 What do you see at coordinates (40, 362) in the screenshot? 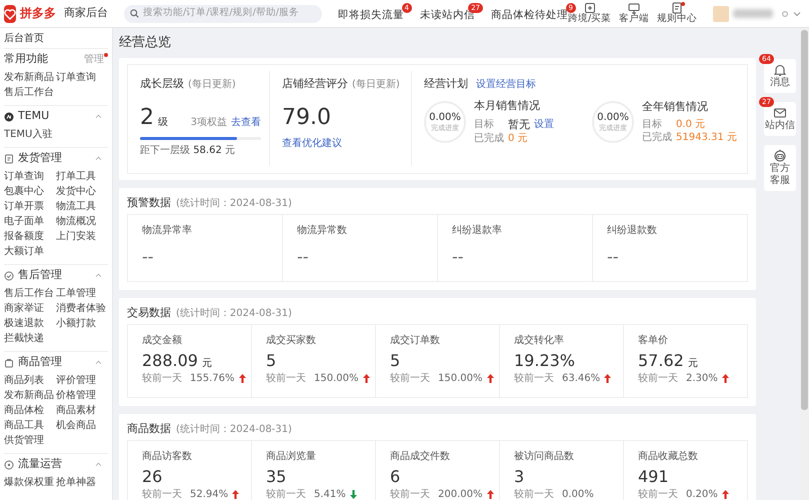
I see `section-title: 商品管理` at bounding box center [40, 362].